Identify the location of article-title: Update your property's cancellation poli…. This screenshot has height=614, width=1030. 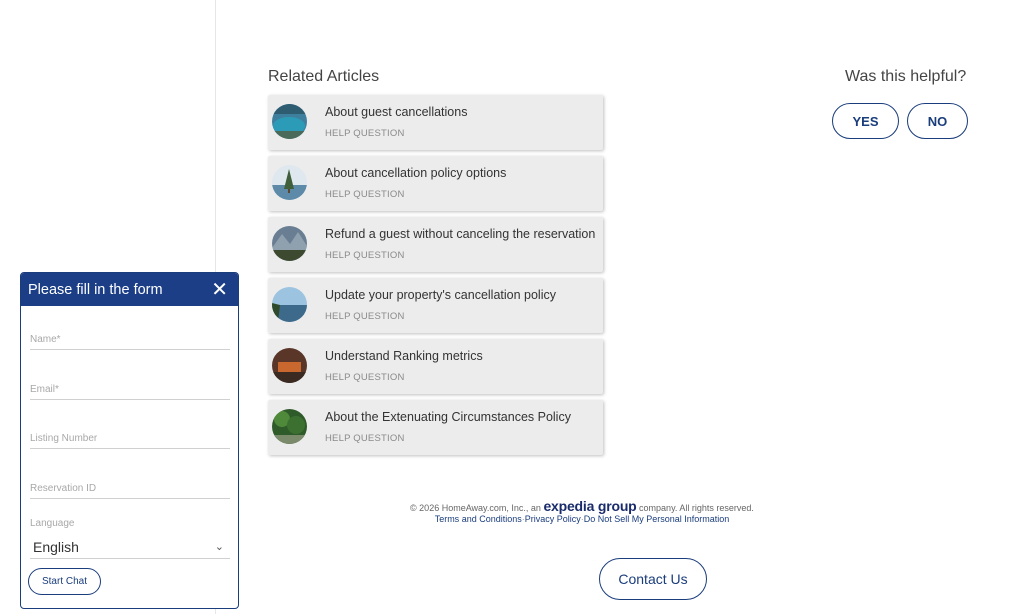
(440, 295).